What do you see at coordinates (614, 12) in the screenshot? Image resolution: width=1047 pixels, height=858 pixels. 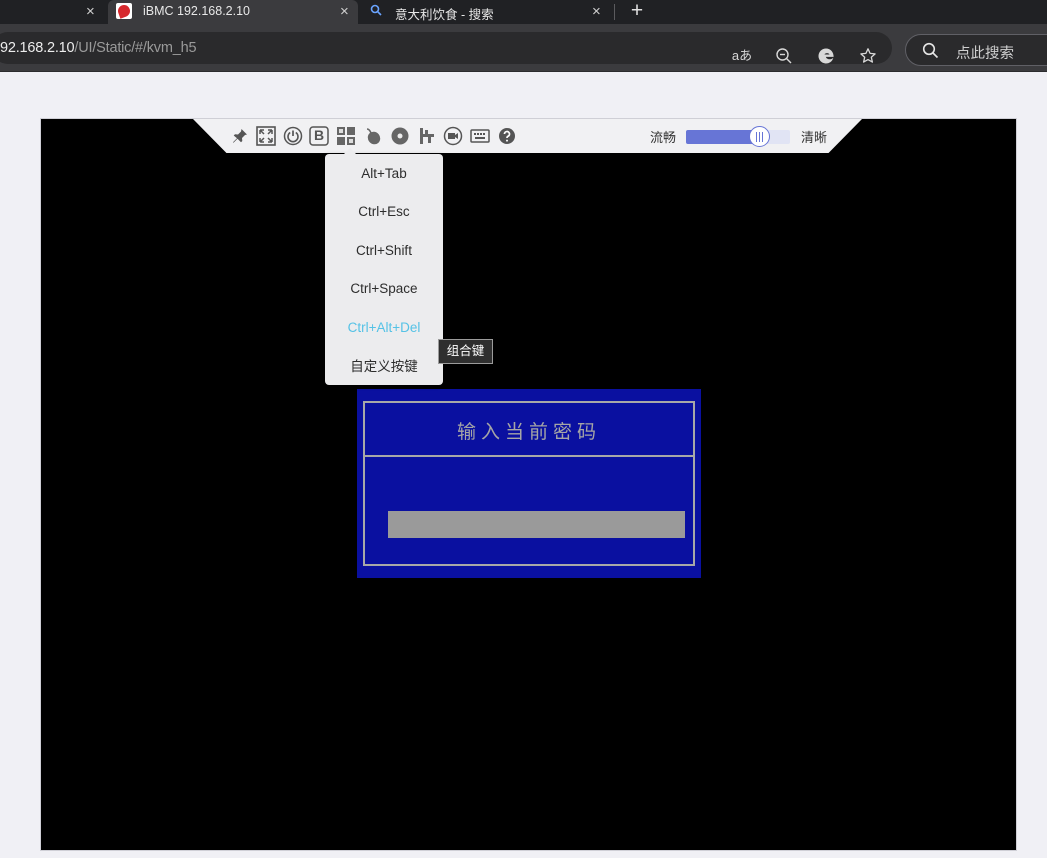 I see `tab-separator` at bounding box center [614, 12].